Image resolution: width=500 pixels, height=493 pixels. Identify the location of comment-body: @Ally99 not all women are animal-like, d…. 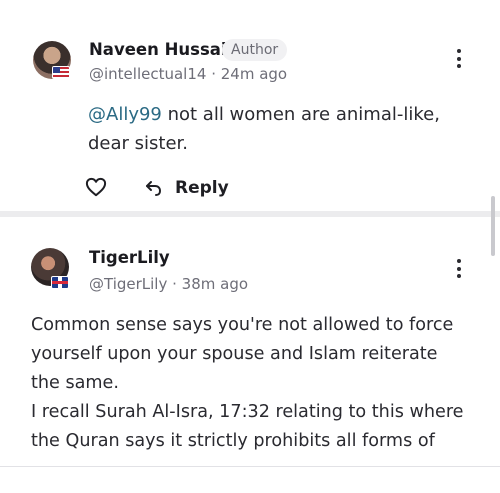
(264, 129).